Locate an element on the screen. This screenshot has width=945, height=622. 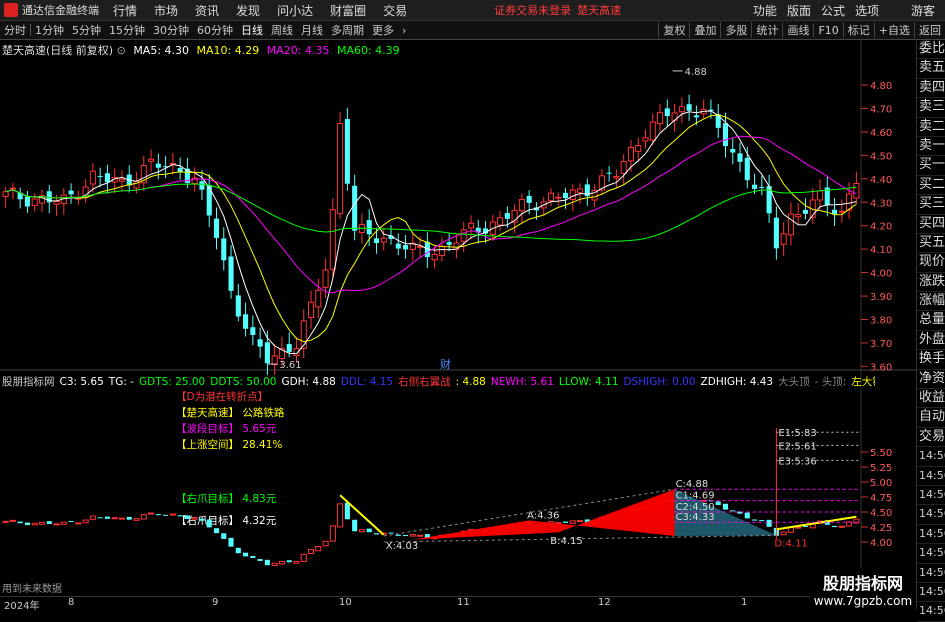
quote-panel-row: 买五 is located at coordinates (931, 244).